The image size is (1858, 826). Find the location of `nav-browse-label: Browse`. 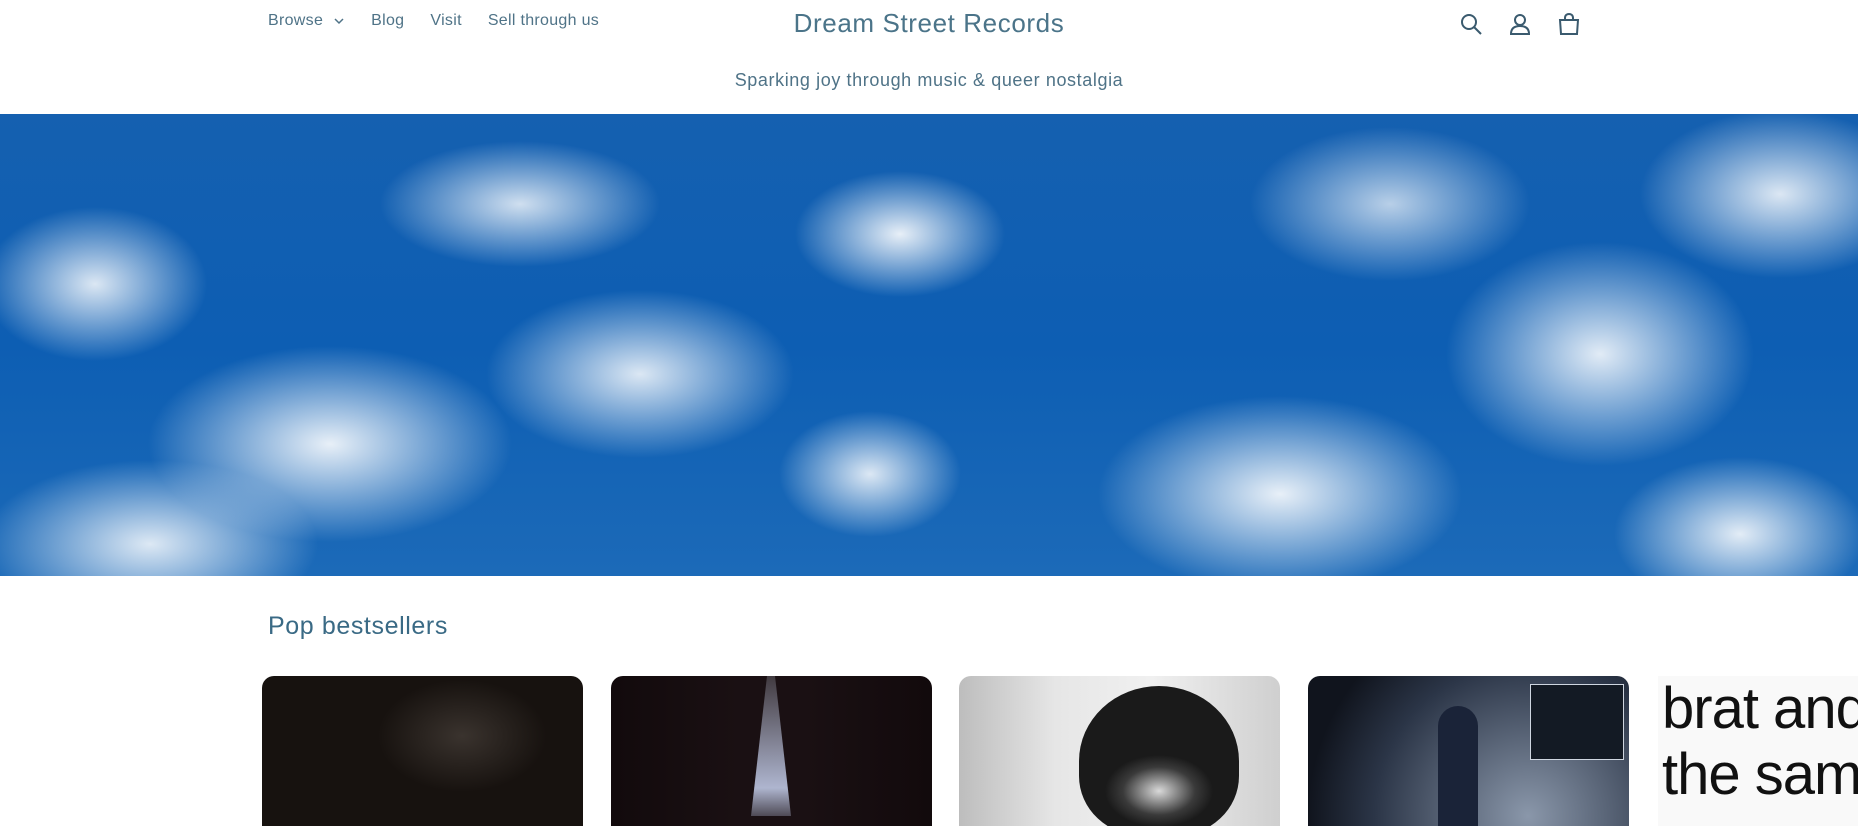

nav-browse-label: Browse is located at coordinates (296, 20).